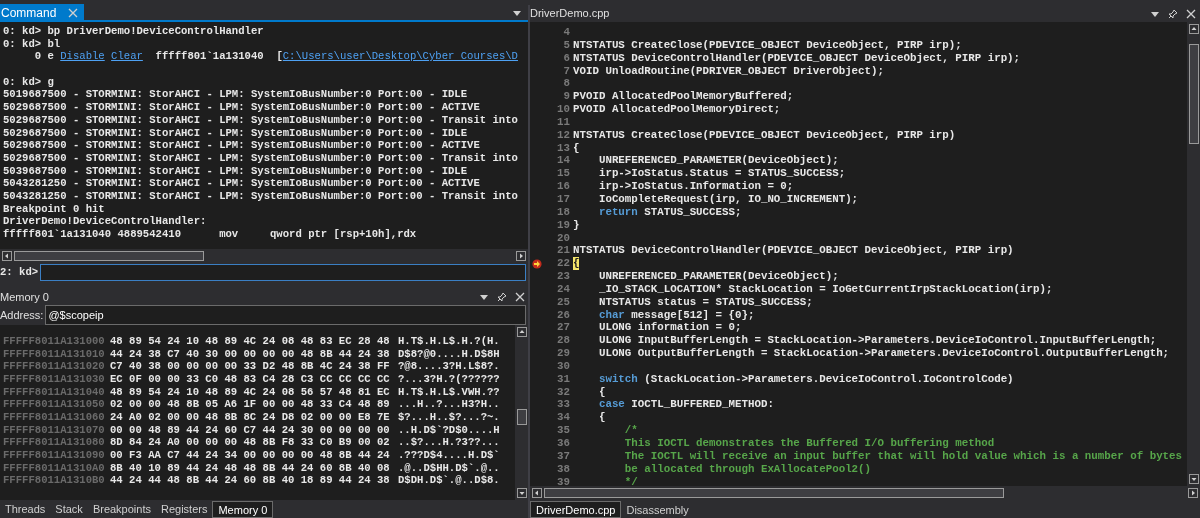 Image resolution: width=1200 pixels, height=518 pixels. I want to click on tab: Registers, so click(184, 509).